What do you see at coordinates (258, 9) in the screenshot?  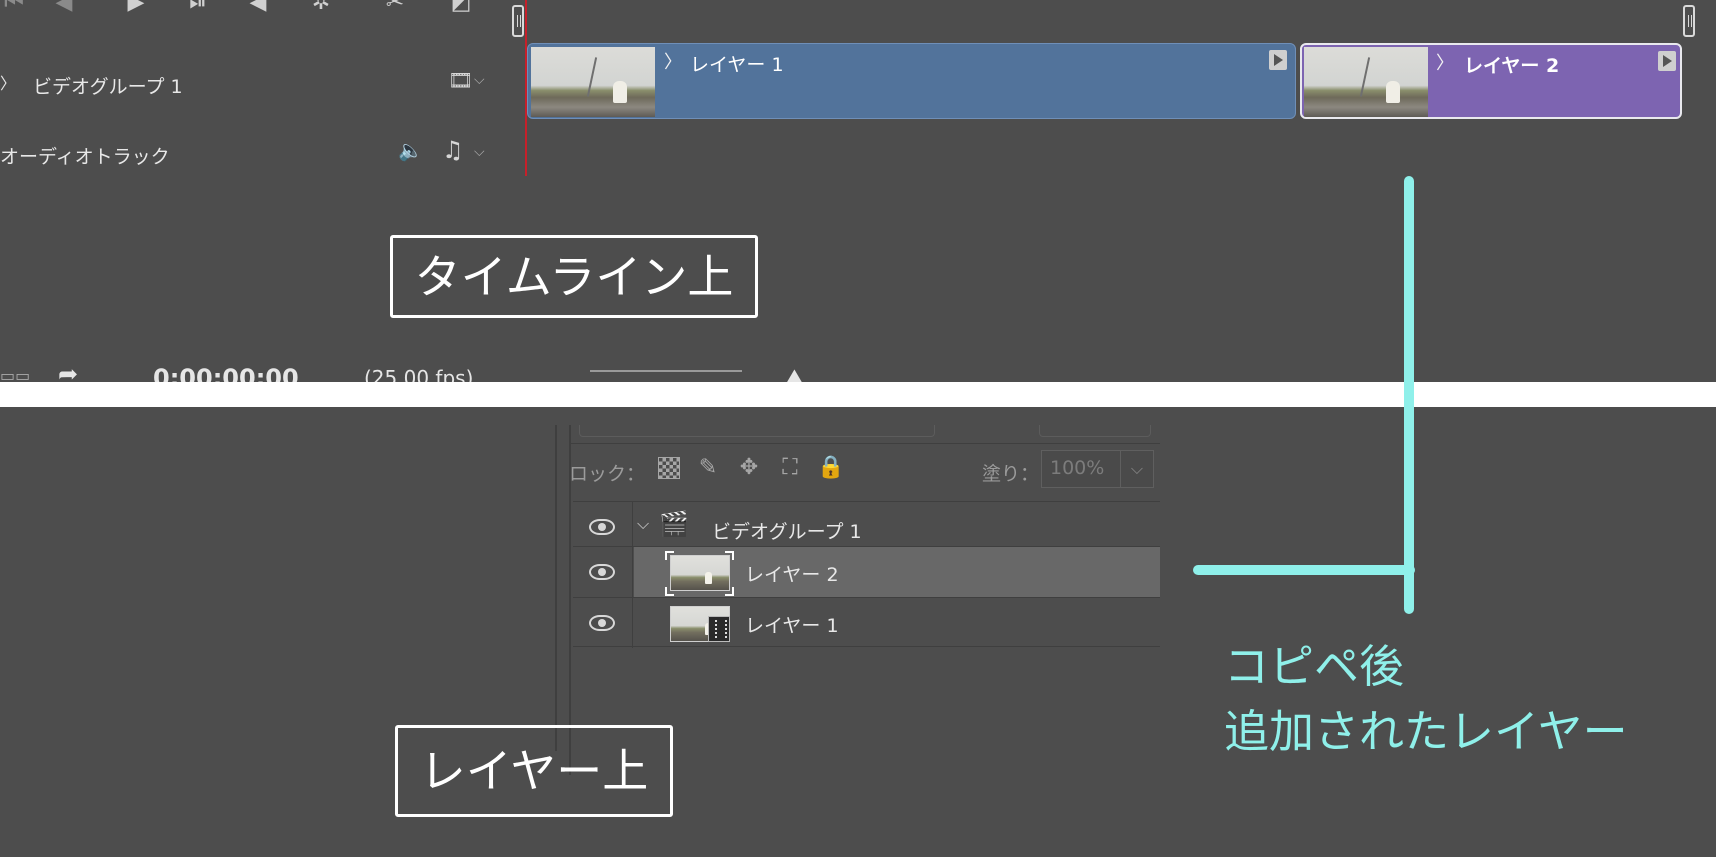 I see `mute-icon: ◀` at bounding box center [258, 9].